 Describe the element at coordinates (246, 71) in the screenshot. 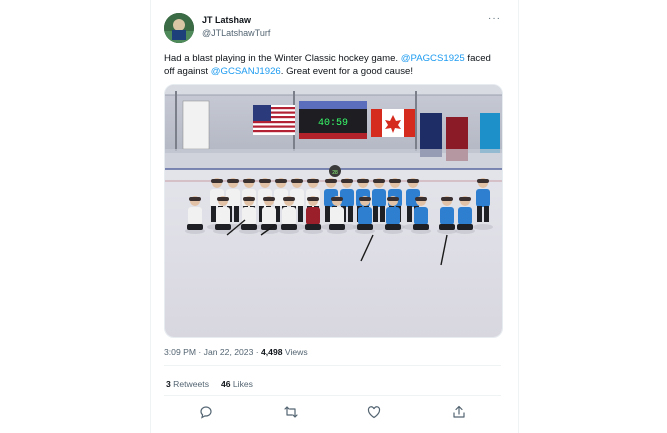

I see `mention-link: @GCSANJ1926` at that location.